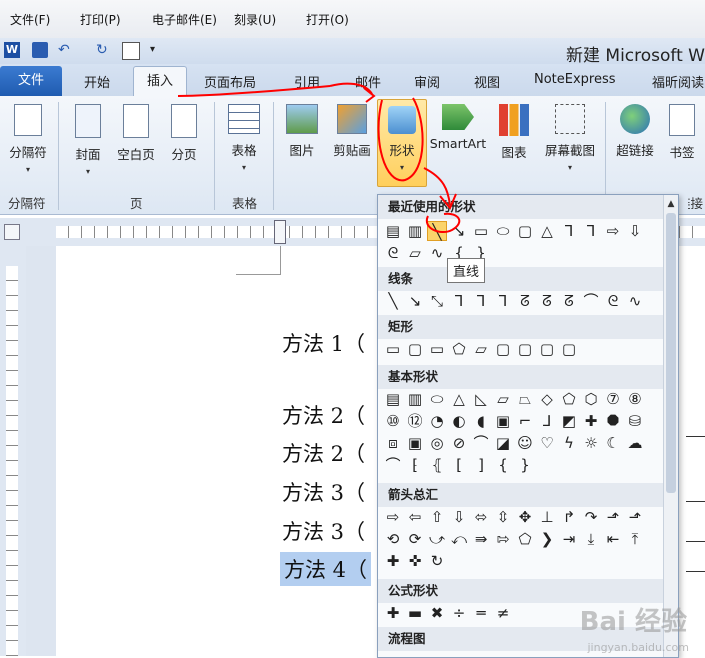 Image resolution: width=705 pixels, height=658 pixels. I want to click on doc-line-2: 方法 2（, so click(323, 415).